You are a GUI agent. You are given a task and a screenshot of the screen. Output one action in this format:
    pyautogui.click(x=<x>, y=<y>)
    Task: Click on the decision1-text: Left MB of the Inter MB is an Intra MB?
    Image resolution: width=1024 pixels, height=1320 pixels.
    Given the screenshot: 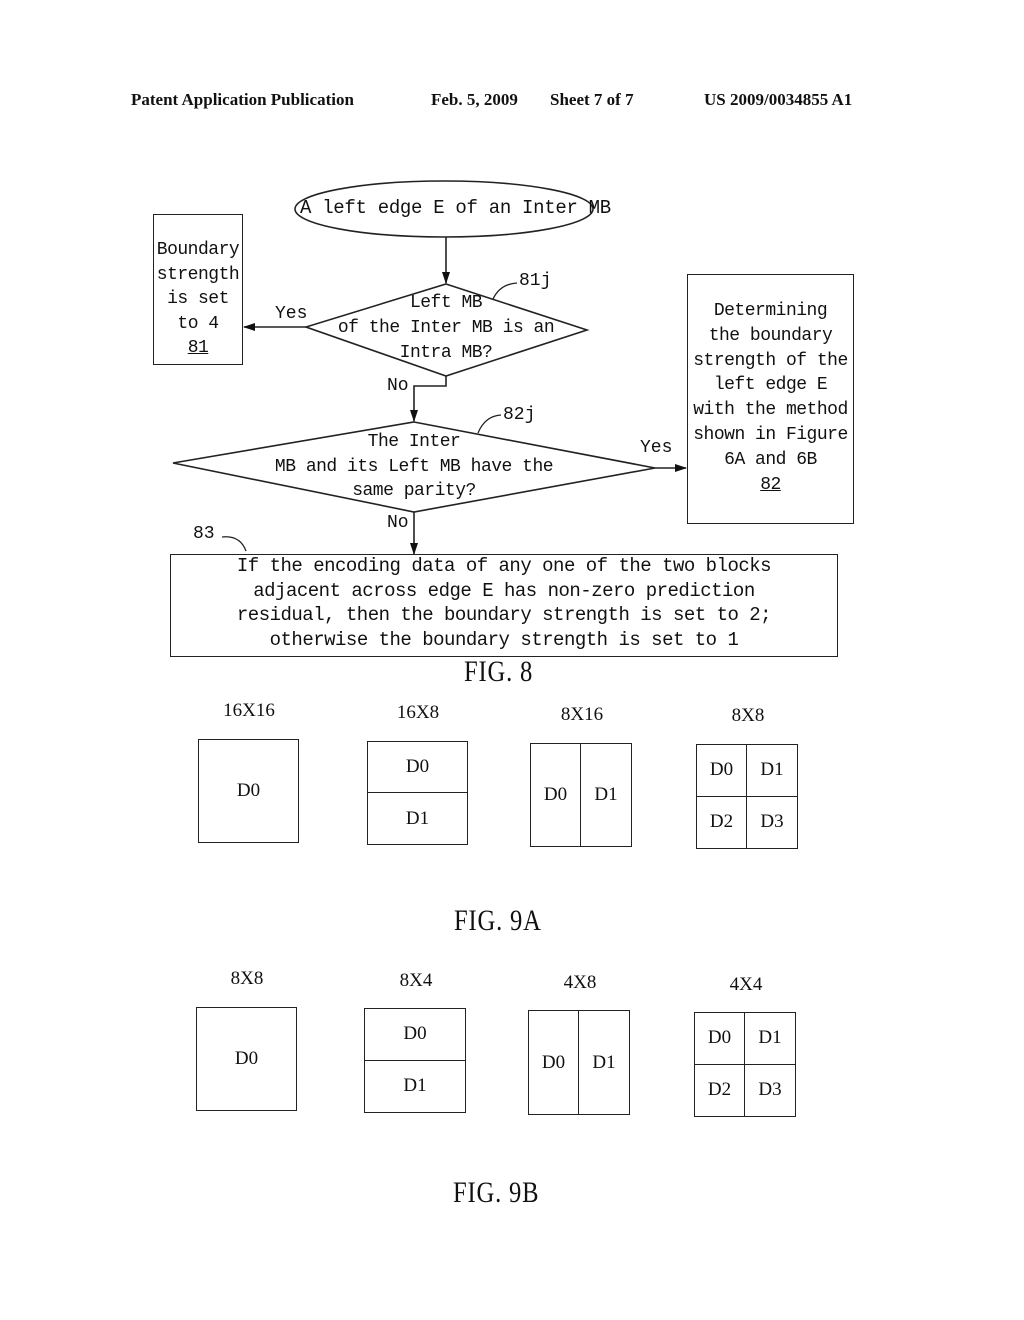 What is the action you would take?
    pyautogui.click(x=446, y=328)
    